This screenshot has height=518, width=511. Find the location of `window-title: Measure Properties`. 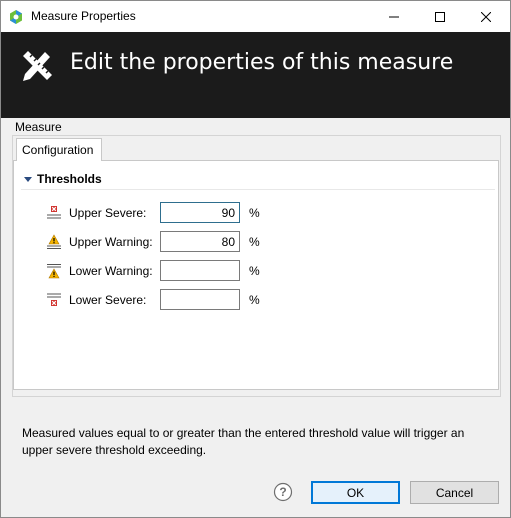

window-title: Measure Properties is located at coordinates (83, 16).